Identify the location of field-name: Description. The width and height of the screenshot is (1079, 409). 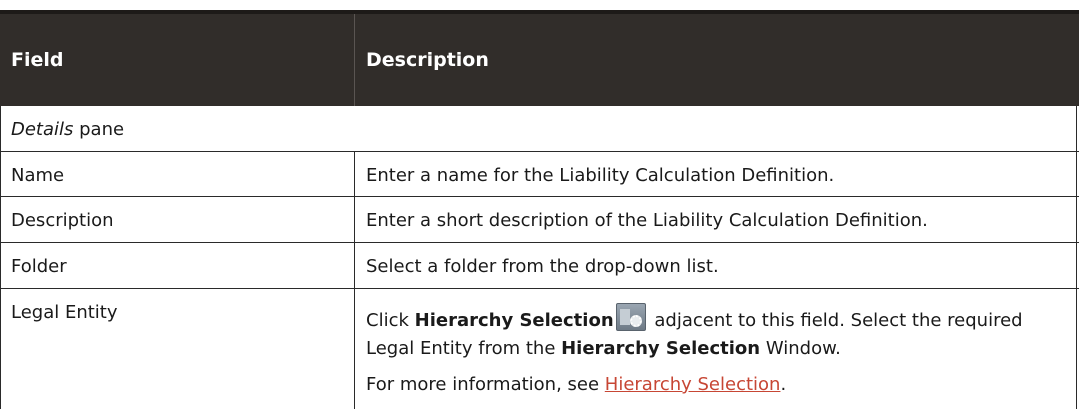
(62, 220).